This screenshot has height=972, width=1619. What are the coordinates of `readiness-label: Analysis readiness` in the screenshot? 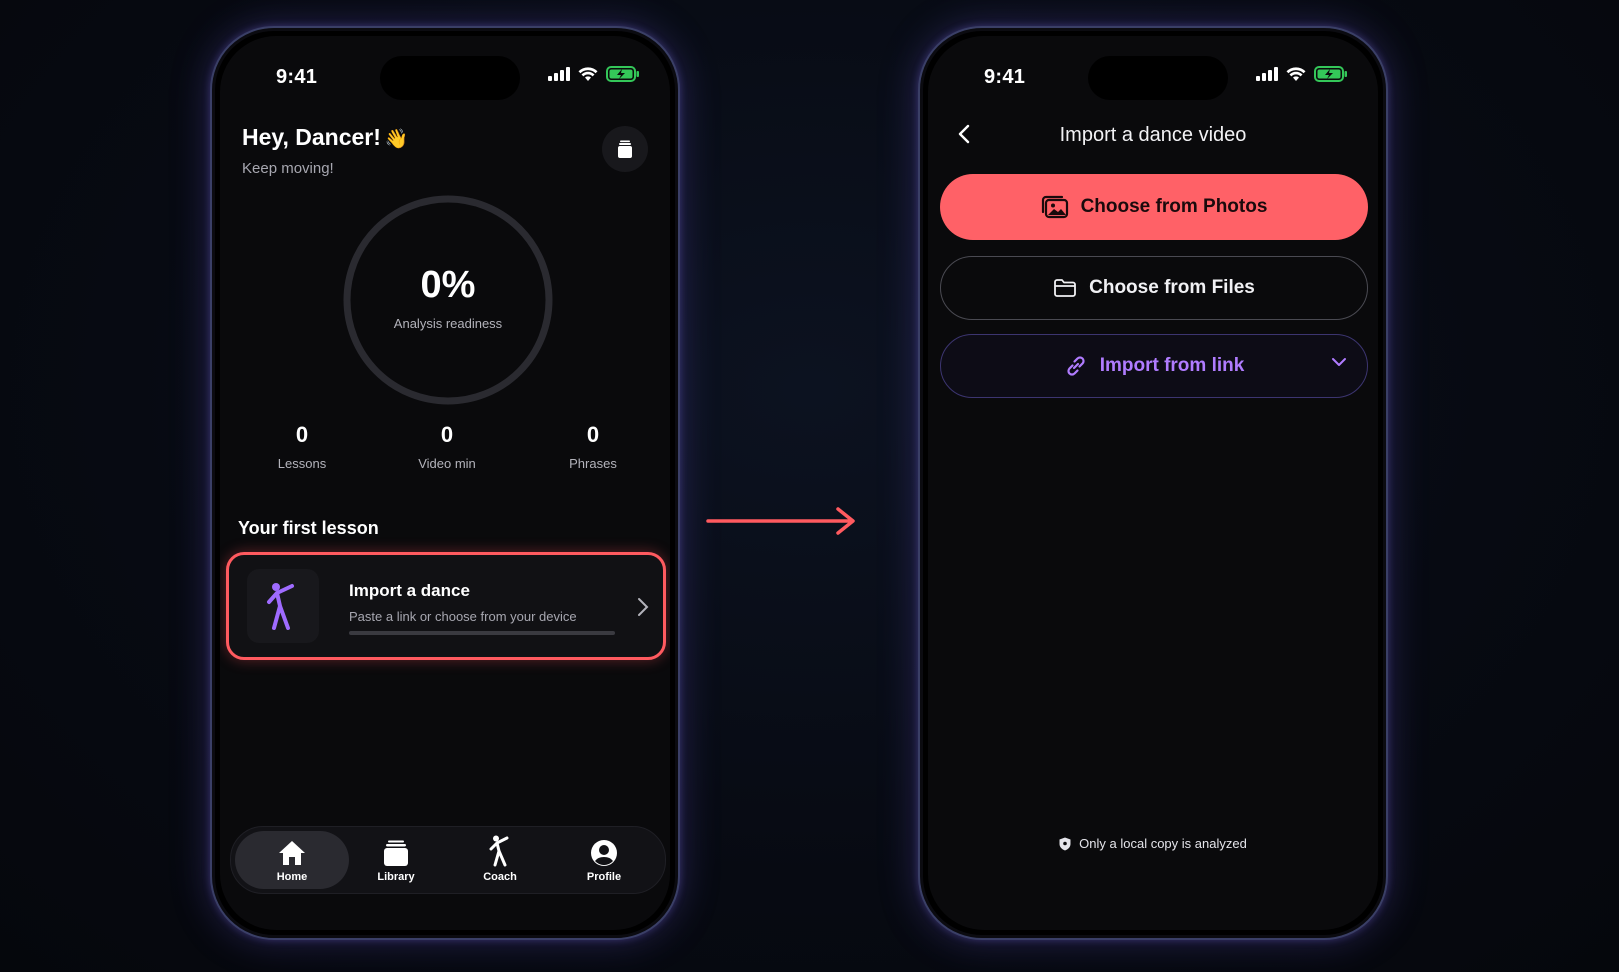 It's located at (448, 323).